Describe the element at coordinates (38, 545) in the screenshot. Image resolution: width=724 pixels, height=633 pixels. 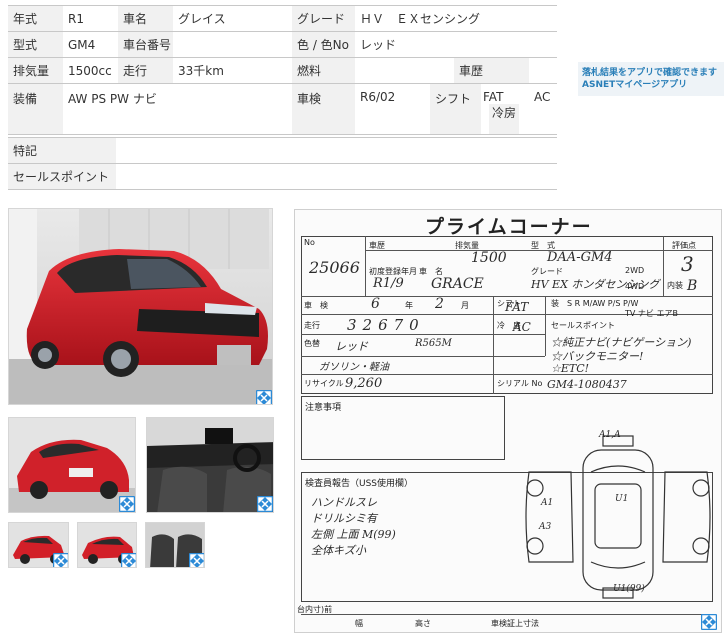
I see `thumbnail-front` at that location.